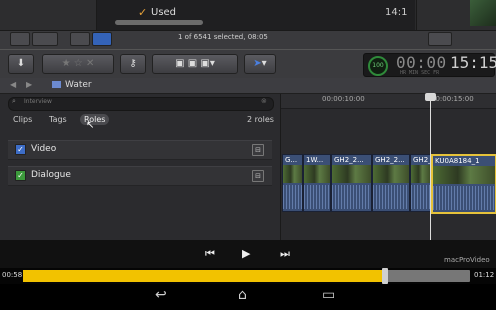 This screenshot has width=496, height=310. What do you see at coordinates (246, 253) in the screenshot?
I see `play-icon: ▶` at bounding box center [246, 253].